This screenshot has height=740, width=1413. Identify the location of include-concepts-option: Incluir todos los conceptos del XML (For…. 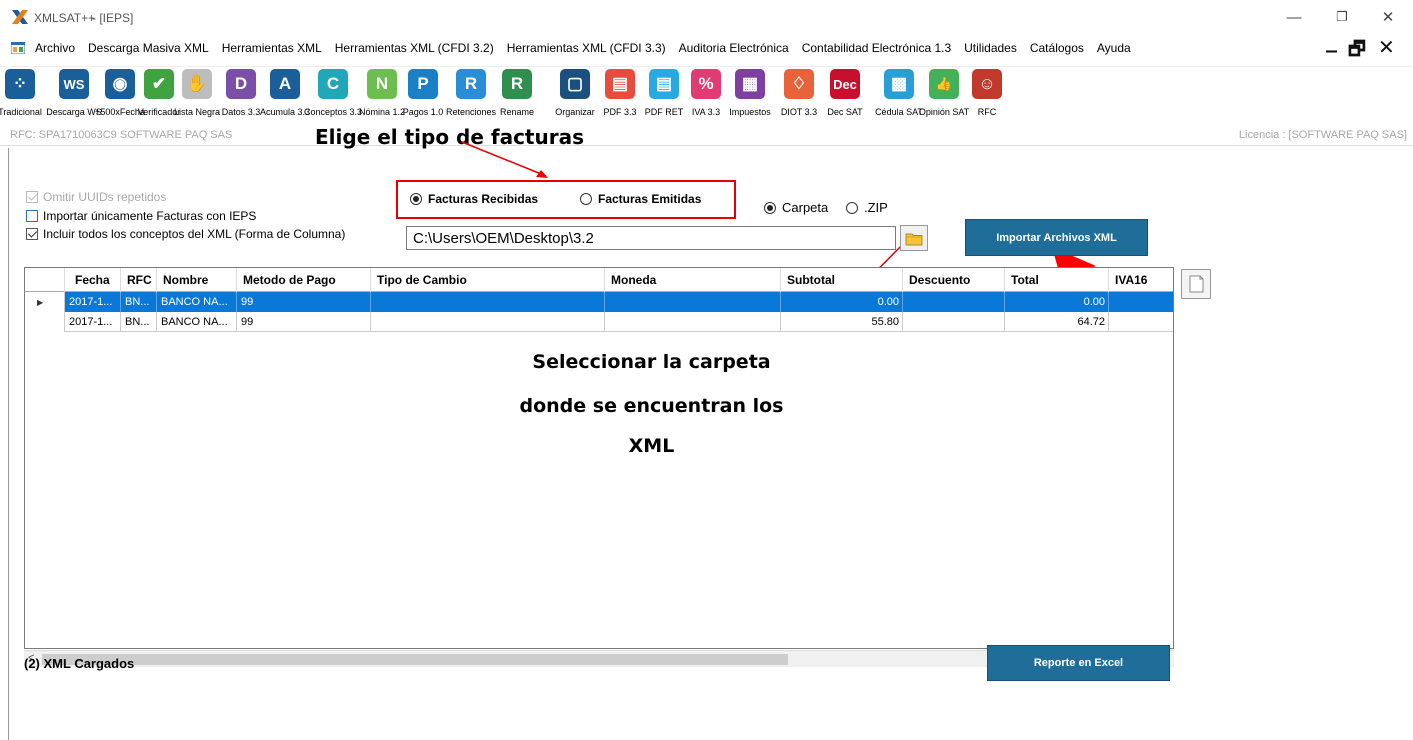
(185, 234).